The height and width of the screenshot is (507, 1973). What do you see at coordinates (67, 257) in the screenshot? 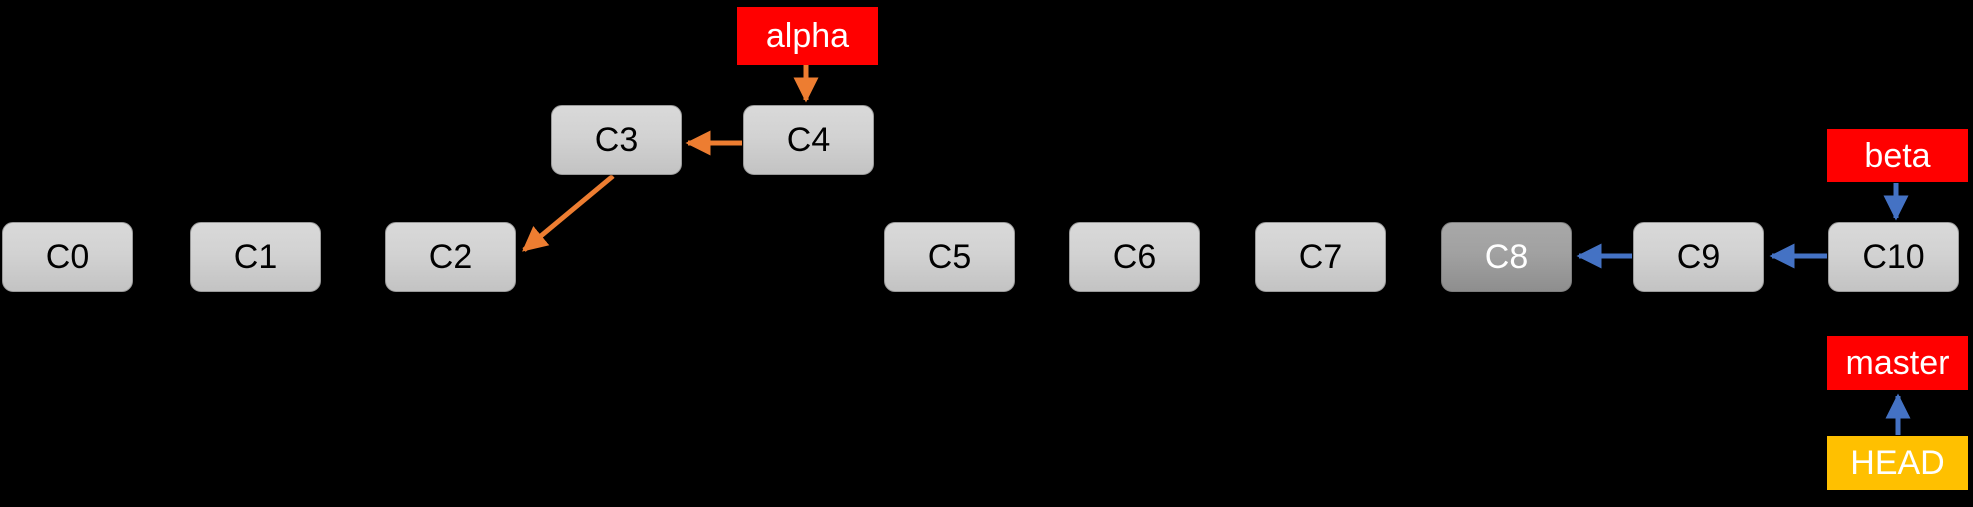
I see `commit-node-c0: C0` at bounding box center [67, 257].